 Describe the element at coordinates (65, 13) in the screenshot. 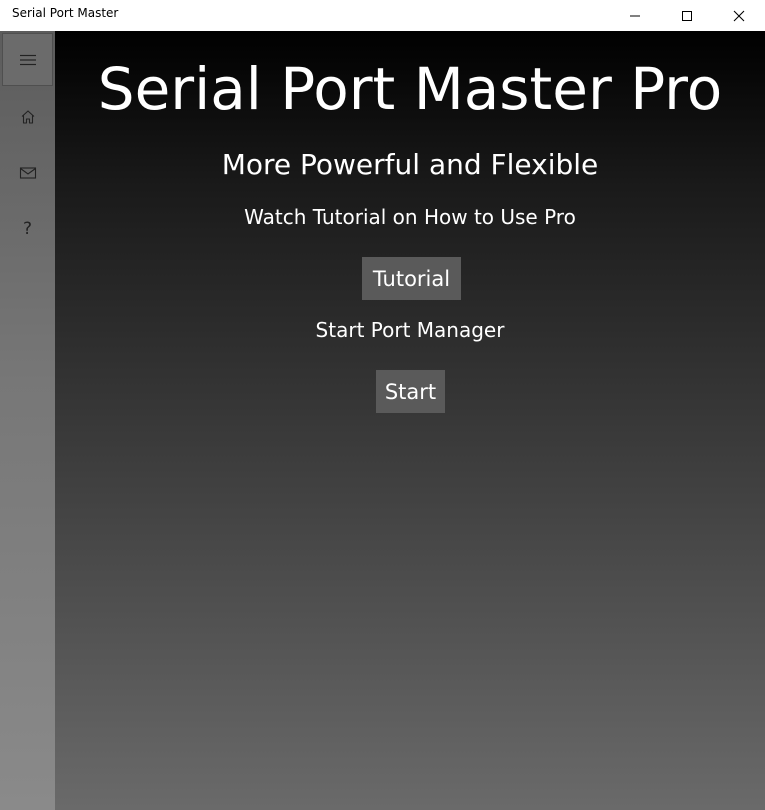

I see `window-title: Serial Port Master` at that location.